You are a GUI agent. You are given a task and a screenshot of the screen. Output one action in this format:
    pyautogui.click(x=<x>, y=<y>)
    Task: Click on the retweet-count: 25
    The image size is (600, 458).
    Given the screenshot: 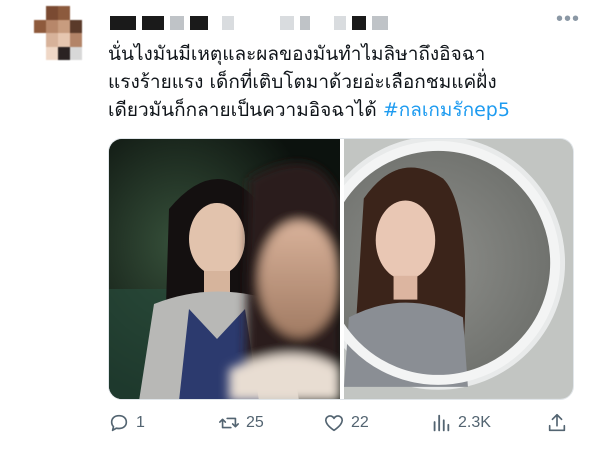 What is the action you would take?
    pyautogui.click(x=255, y=422)
    